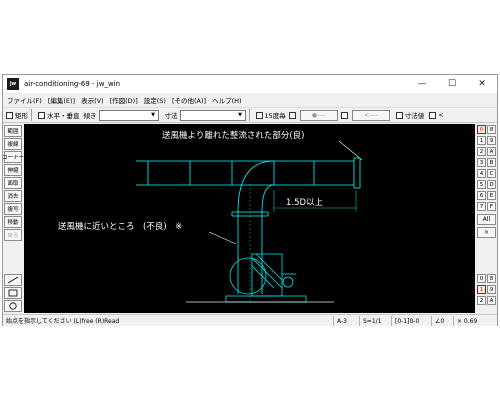 The width and height of the screenshot is (500, 400). What do you see at coordinates (344, 115) in the screenshot?
I see `arrow-checkbox` at bounding box center [344, 115].